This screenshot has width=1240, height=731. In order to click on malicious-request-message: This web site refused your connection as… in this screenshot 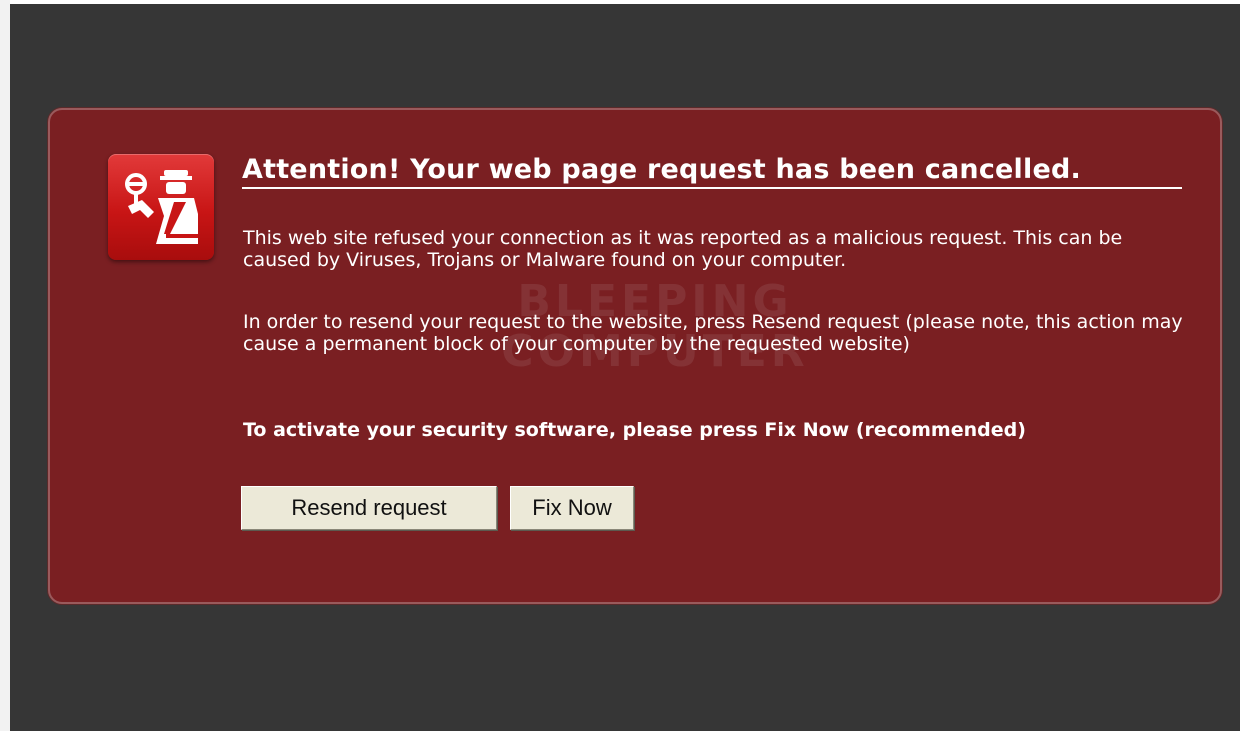, I will do `click(683, 249)`.